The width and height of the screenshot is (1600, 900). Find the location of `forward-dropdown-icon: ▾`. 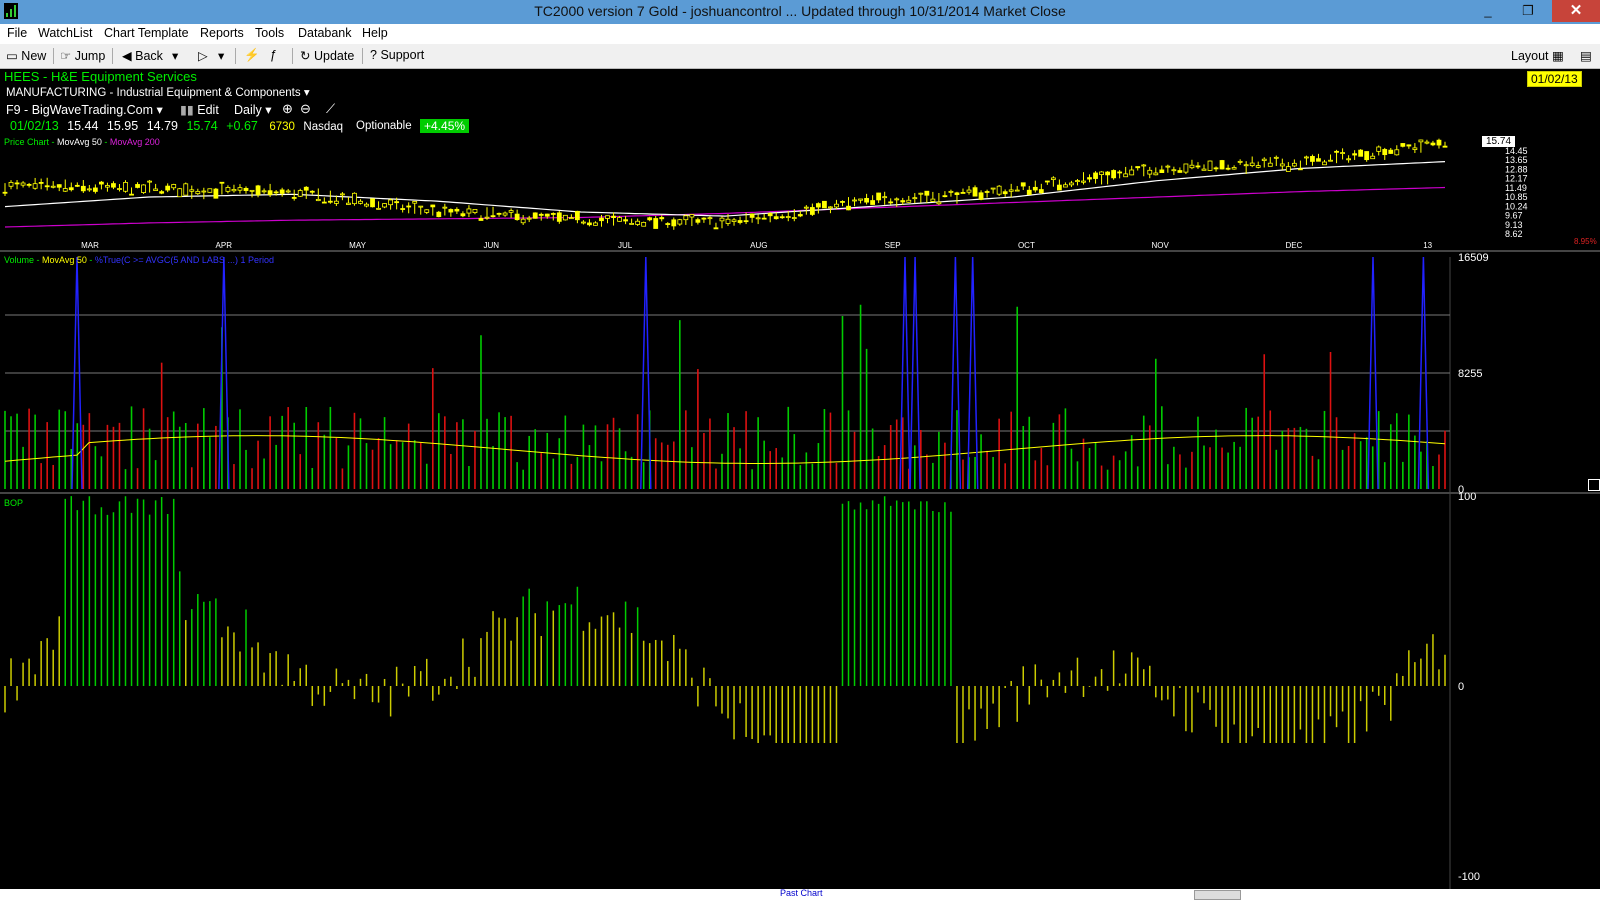

forward-dropdown-icon: ▾ is located at coordinates (221, 55).